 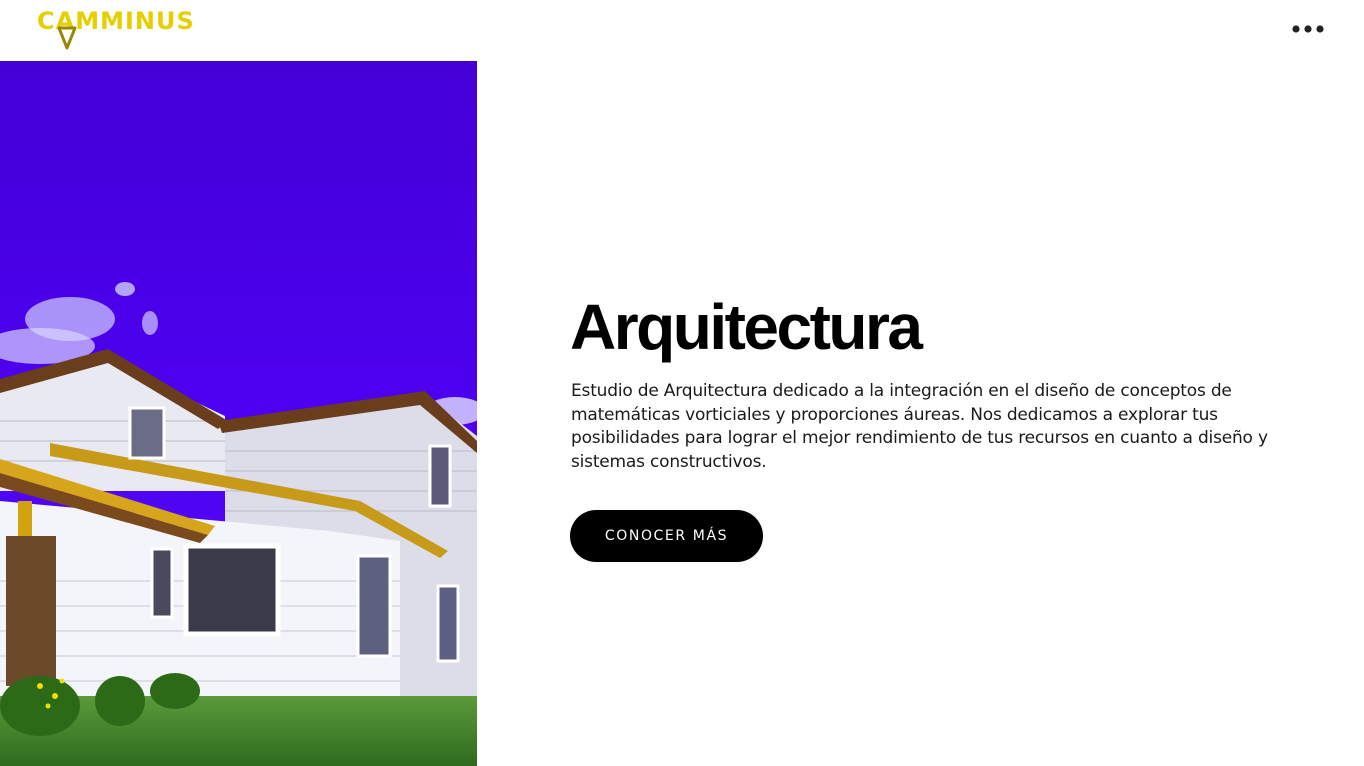 What do you see at coordinates (67, 38) in the screenshot?
I see `logo-triangle-icon` at bounding box center [67, 38].